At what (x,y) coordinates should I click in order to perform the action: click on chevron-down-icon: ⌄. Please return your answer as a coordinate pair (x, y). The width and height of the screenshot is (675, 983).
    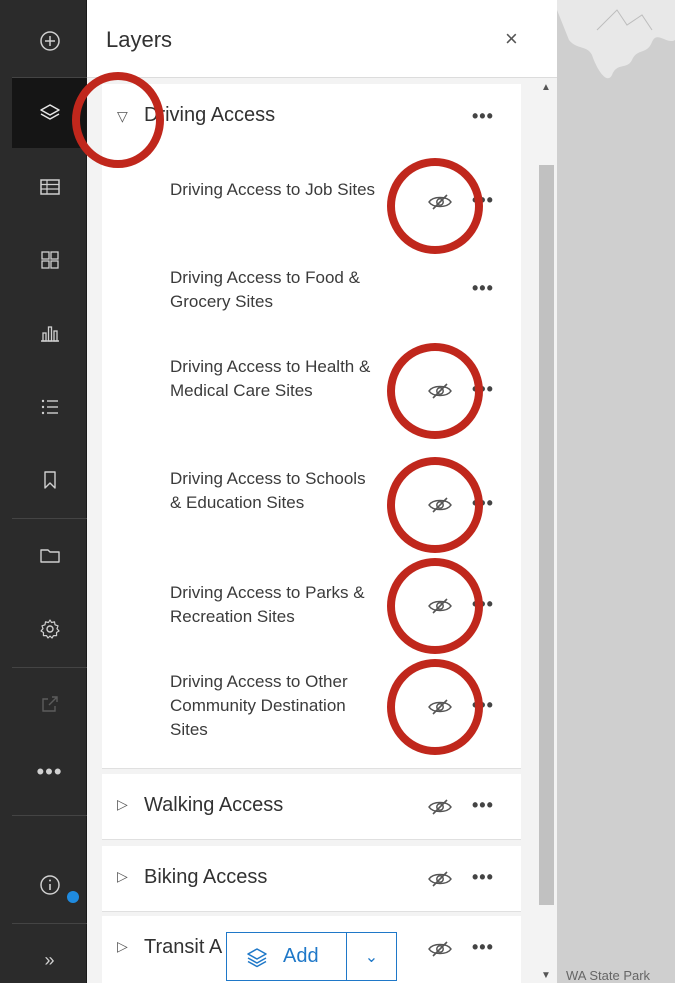
    Looking at the image, I should click on (371, 957).